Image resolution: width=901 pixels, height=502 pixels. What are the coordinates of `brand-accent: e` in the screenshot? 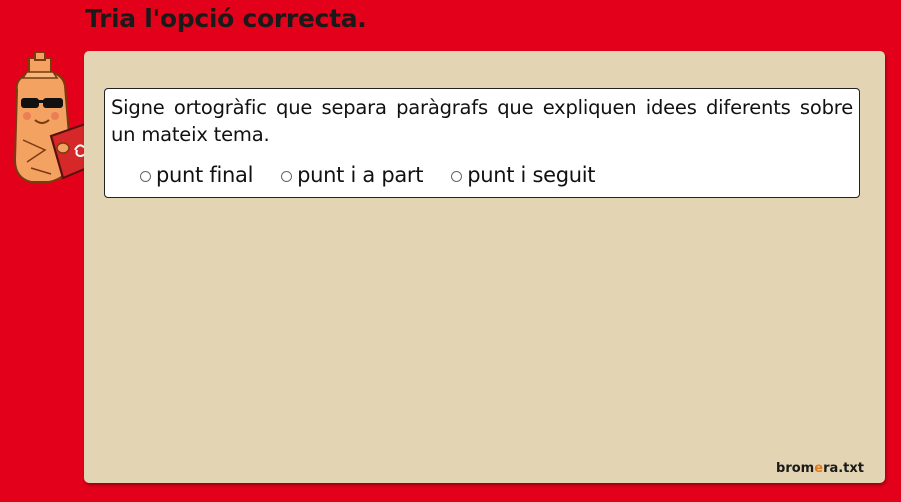 It's located at (819, 468).